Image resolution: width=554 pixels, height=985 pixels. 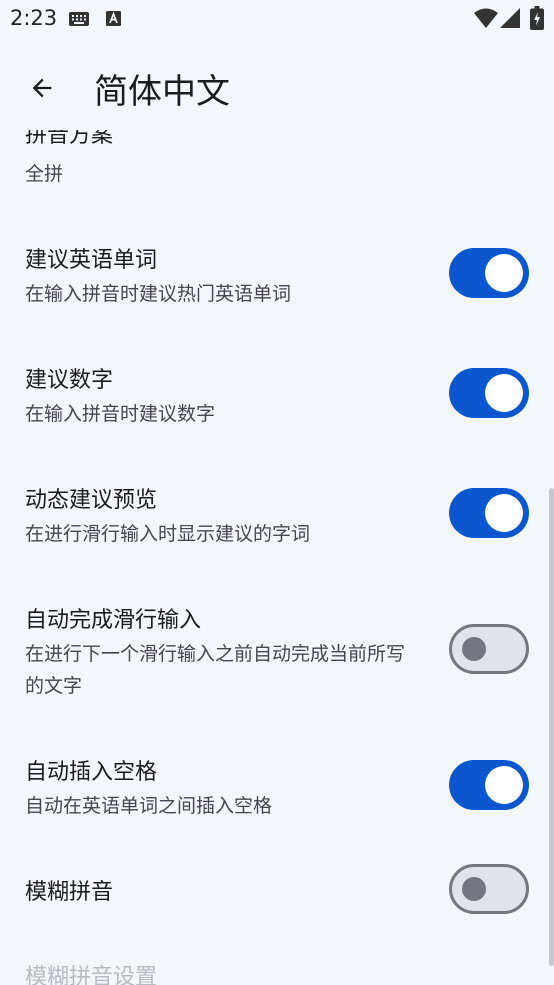 I want to click on dynamic-suggestion-preview-switch, so click(x=489, y=513).